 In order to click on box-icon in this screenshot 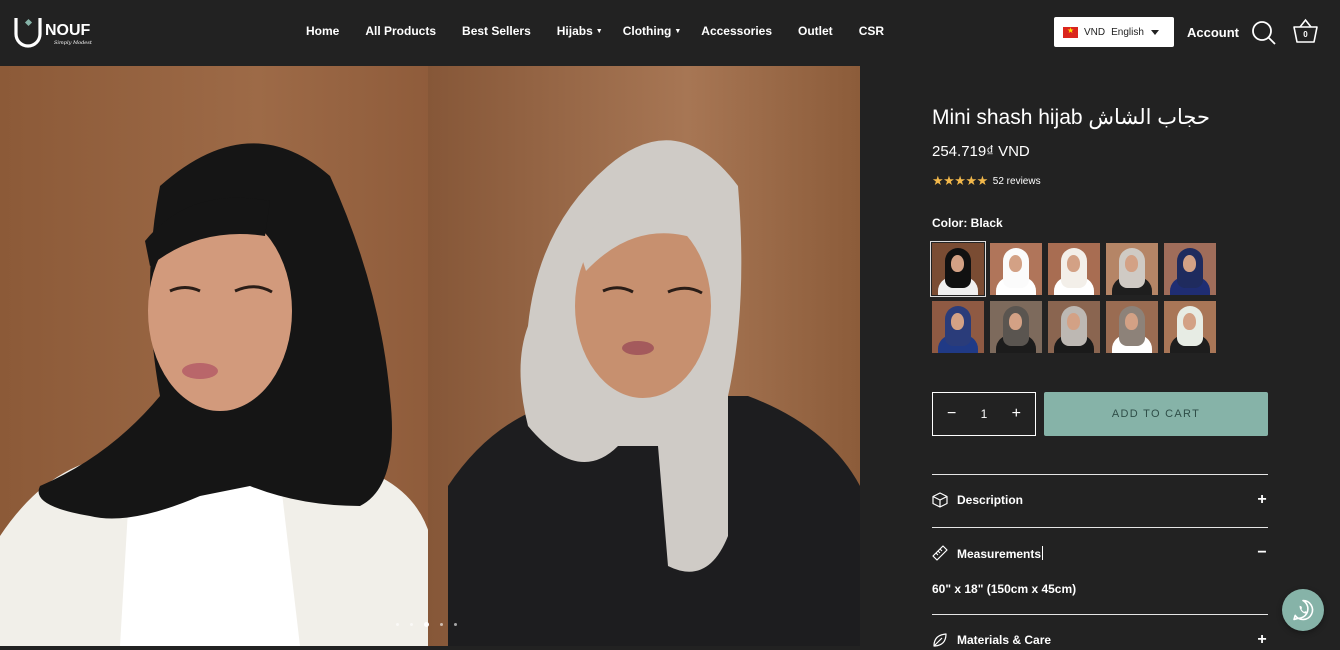, I will do `click(940, 500)`.